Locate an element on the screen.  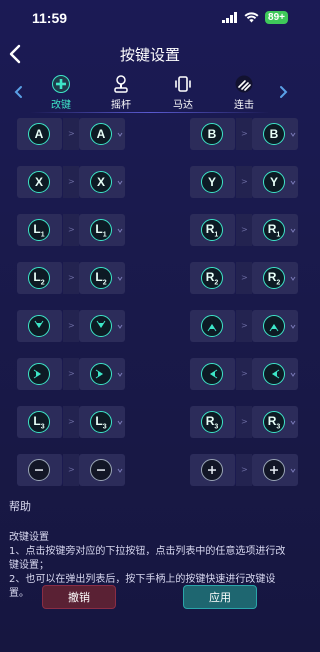
source-key-cell: R1 is located at coordinates (213, 230).